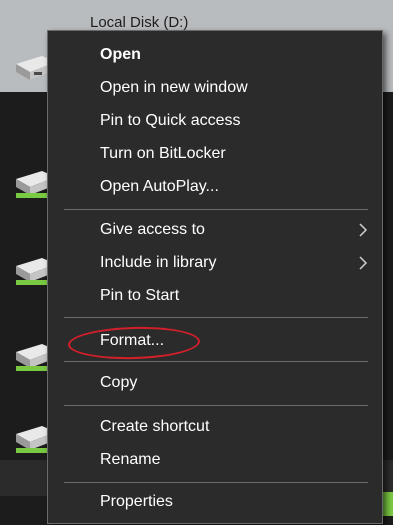 This screenshot has width=393, height=525. I want to click on menu-item-create-shortcut: Create shortcut, so click(215, 427).